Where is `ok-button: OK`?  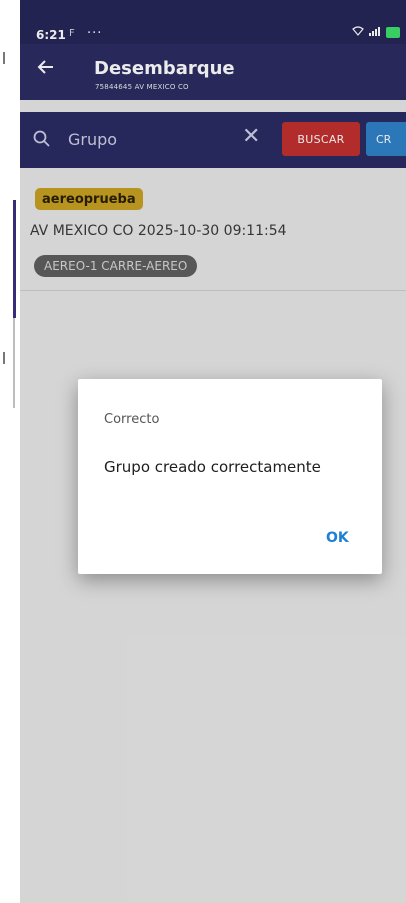
ok-button: OK is located at coordinates (337, 538).